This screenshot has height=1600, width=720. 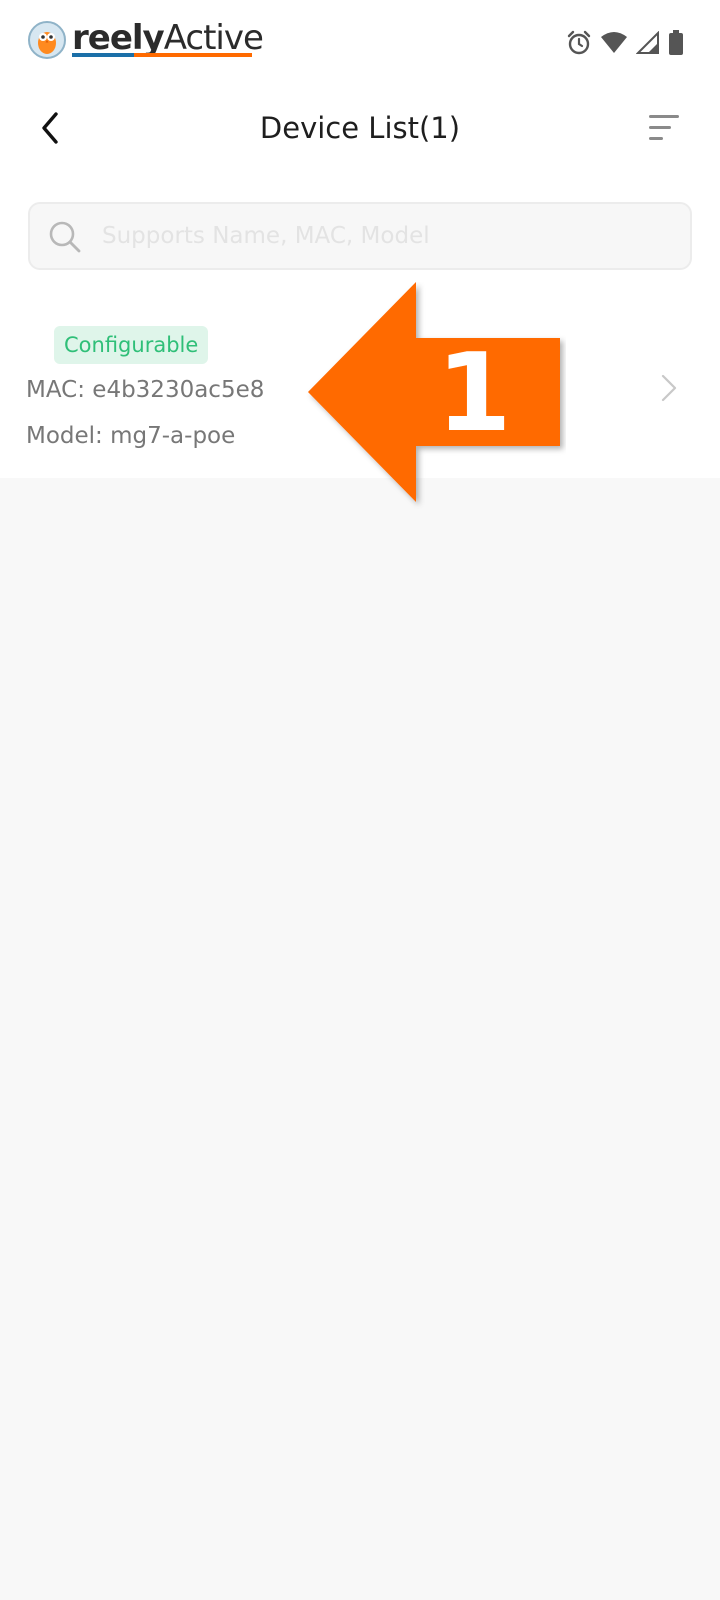 What do you see at coordinates (384, 236) in the screenshot?
I see `search-input` at bounding box center [384, 236].